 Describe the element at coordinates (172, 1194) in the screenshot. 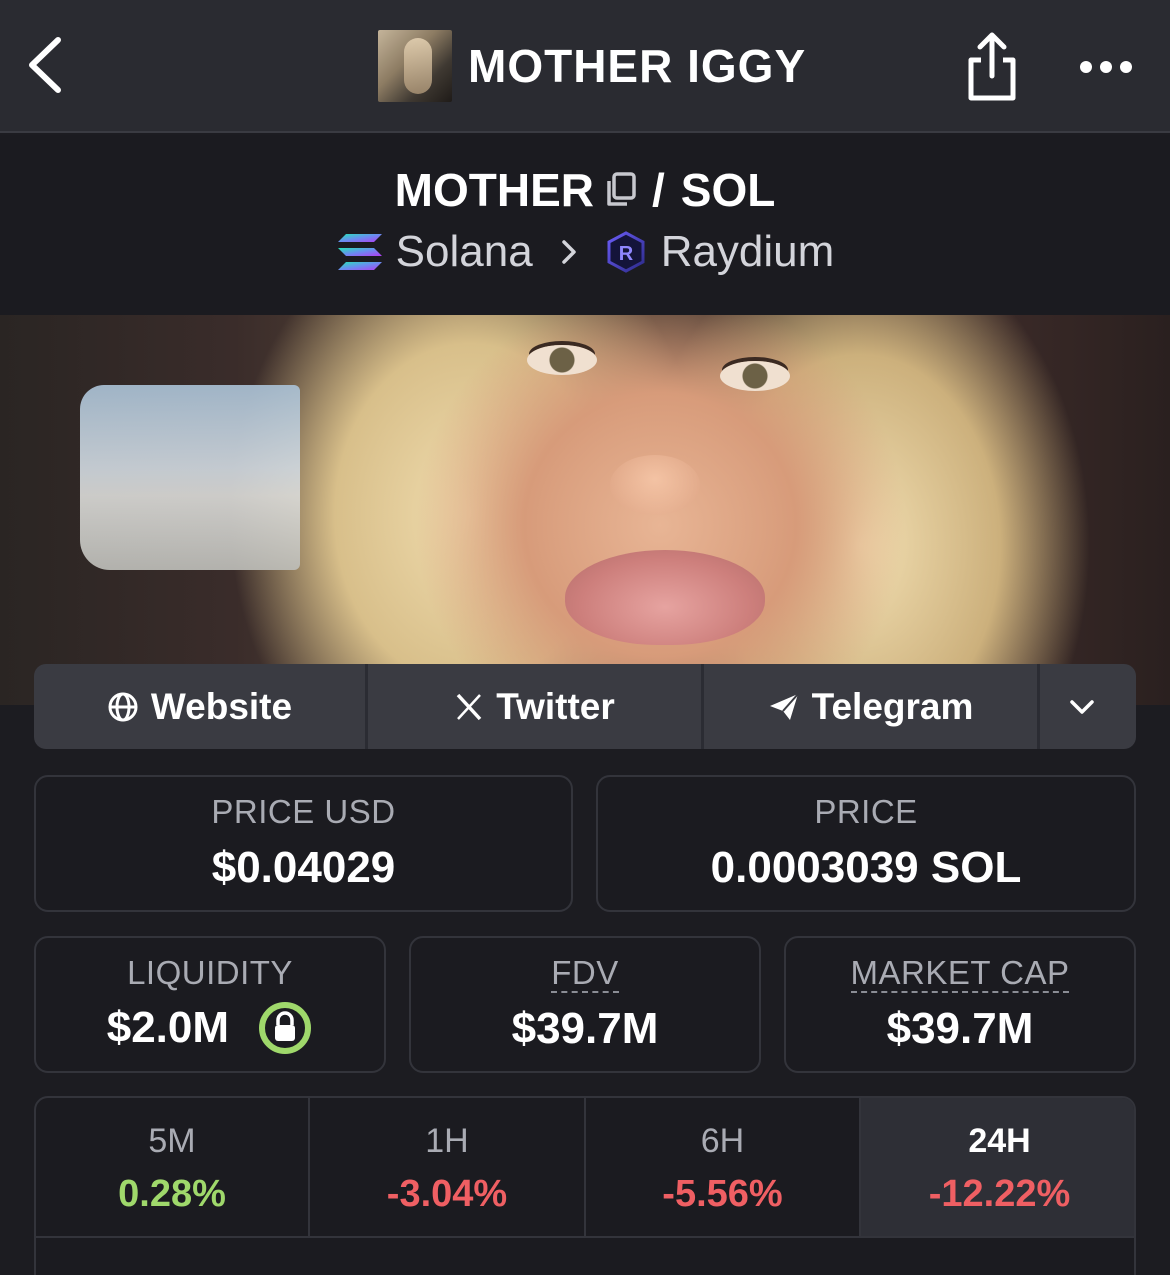

I see `tab-5m-value: 0.28%` at that location.